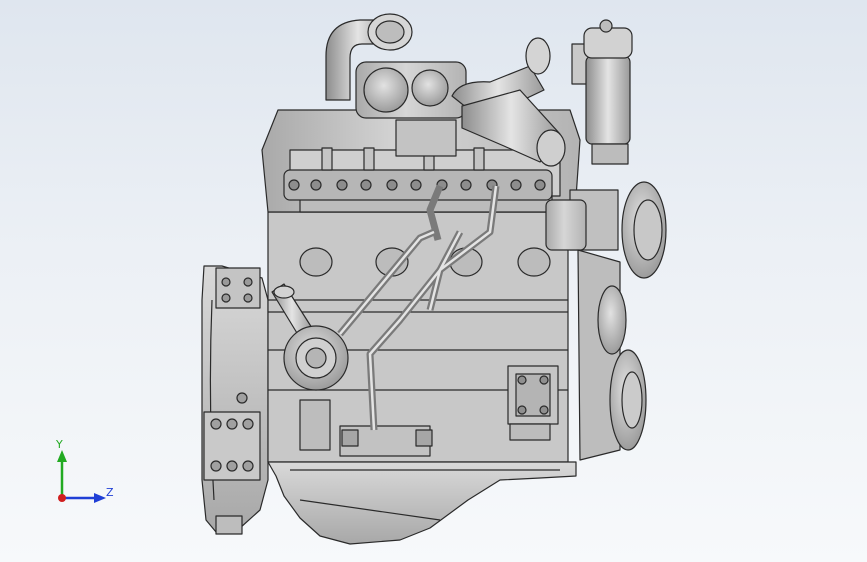 The image size is (867, 562). Describe the element at coordinates (84, 470) in the screenshot. I see `orientation-triad: Y Z` at that location.